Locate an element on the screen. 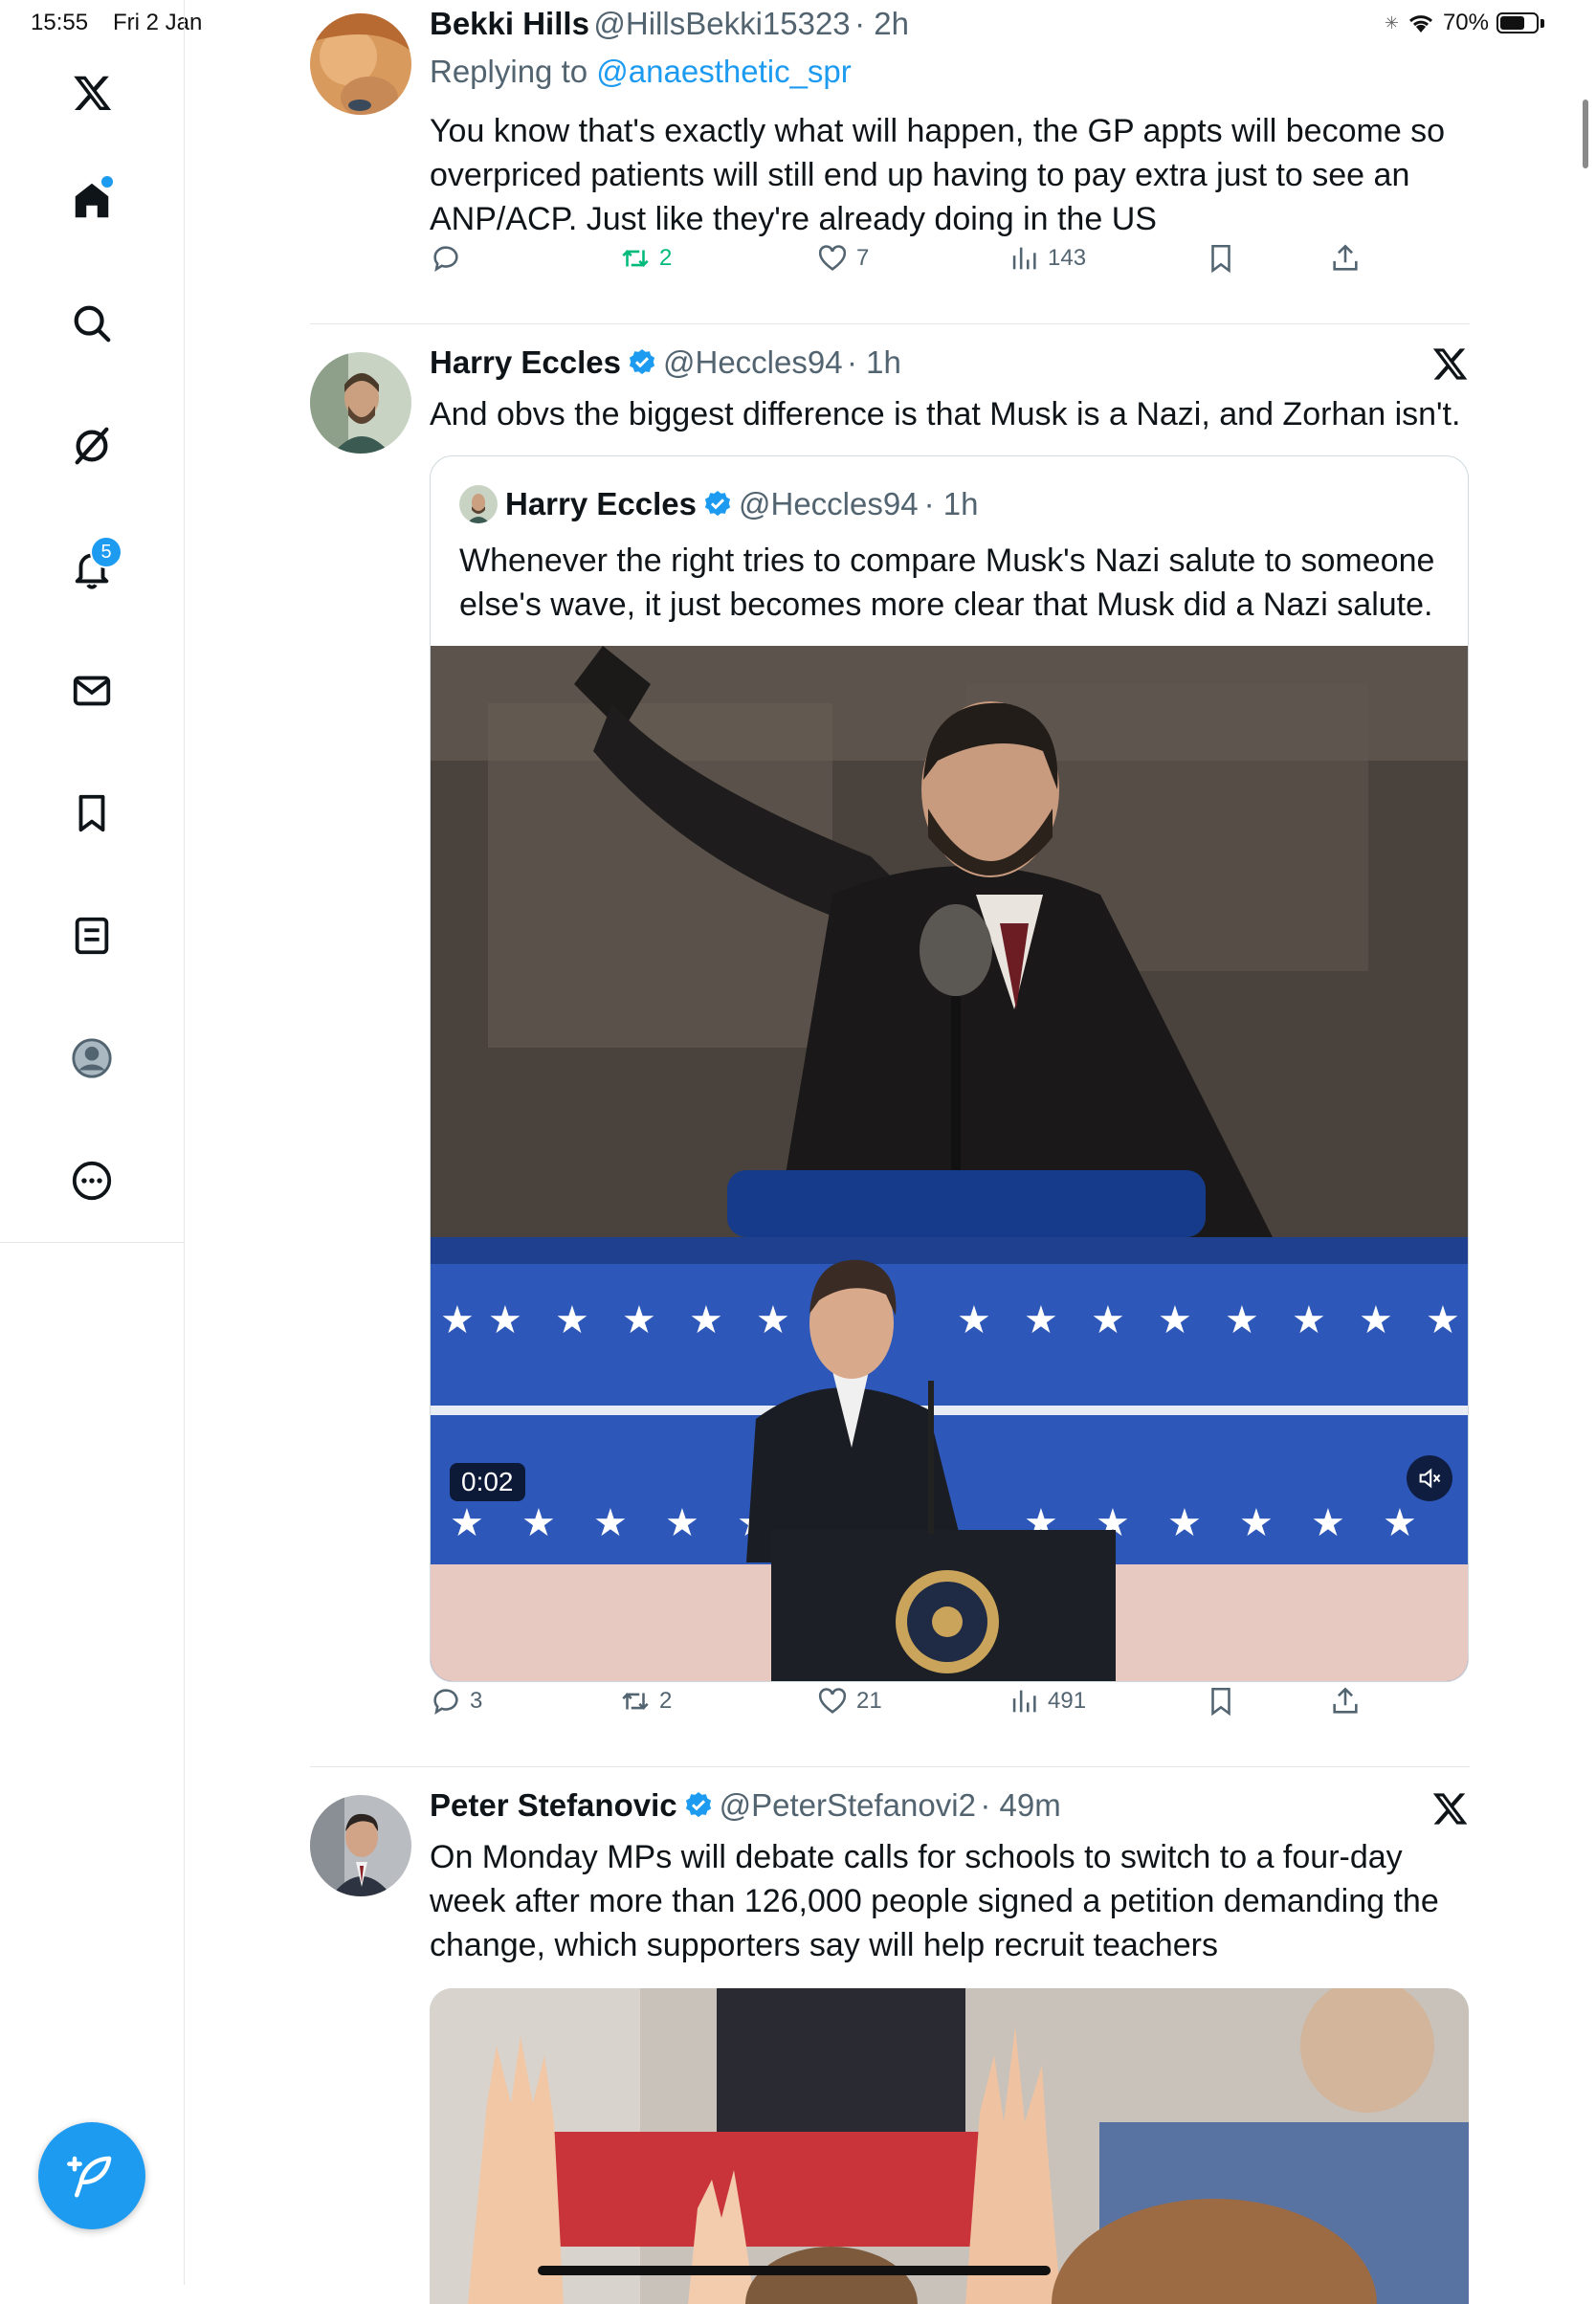  like-button: 21 is located at coordinates (849, 1701).